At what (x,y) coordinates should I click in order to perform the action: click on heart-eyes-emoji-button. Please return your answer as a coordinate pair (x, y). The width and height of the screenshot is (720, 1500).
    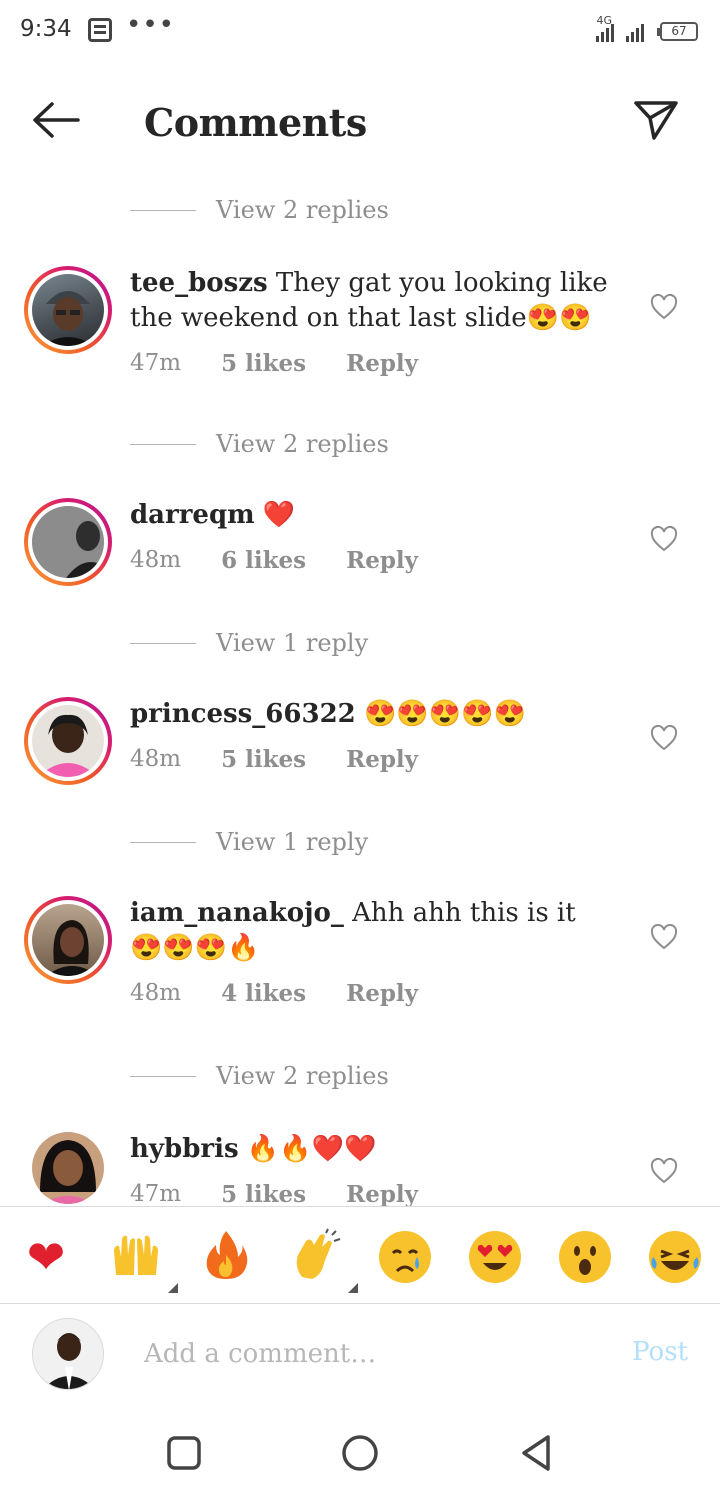
    Looking at the image, I should click on (495, 1257).